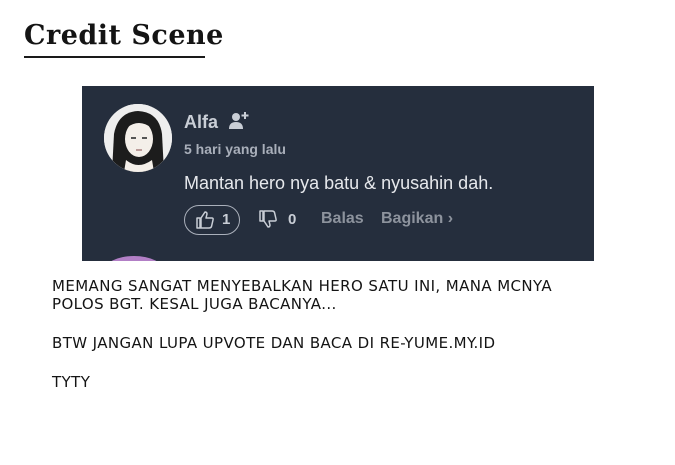 Image resolution: width=675 pixels, height=465 pixels. I want to click on comment-username: Alfa, so click(201, 122).